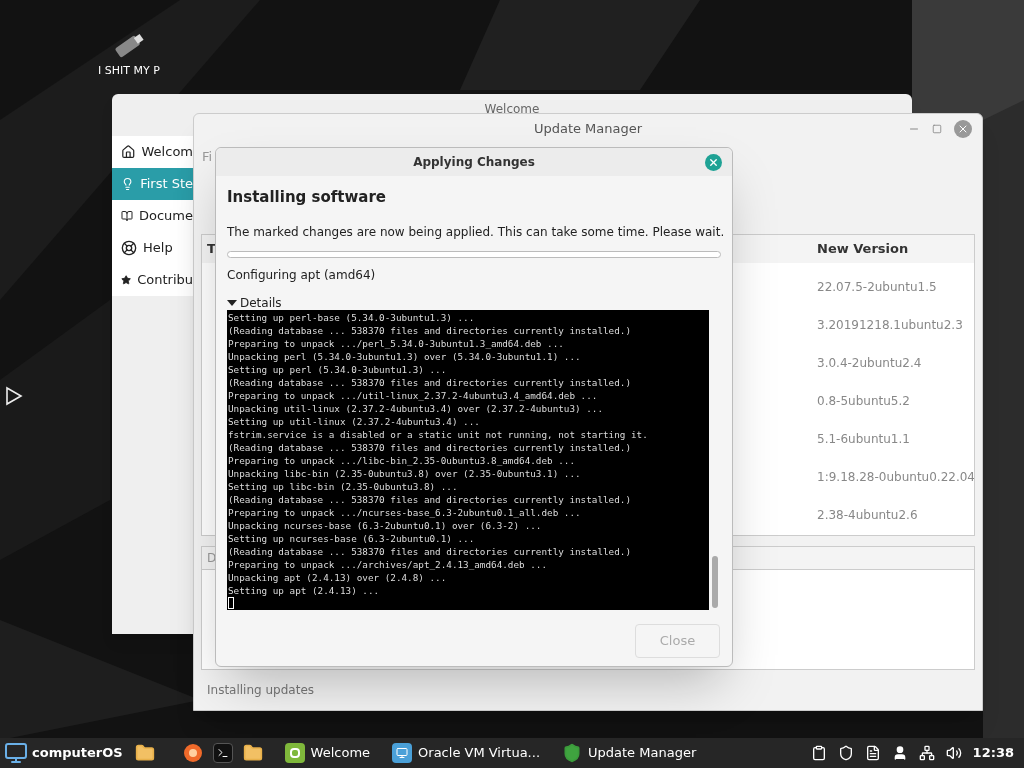  I want to click on desktop-icon-label: I SHIT MY P, so click(129, 71).